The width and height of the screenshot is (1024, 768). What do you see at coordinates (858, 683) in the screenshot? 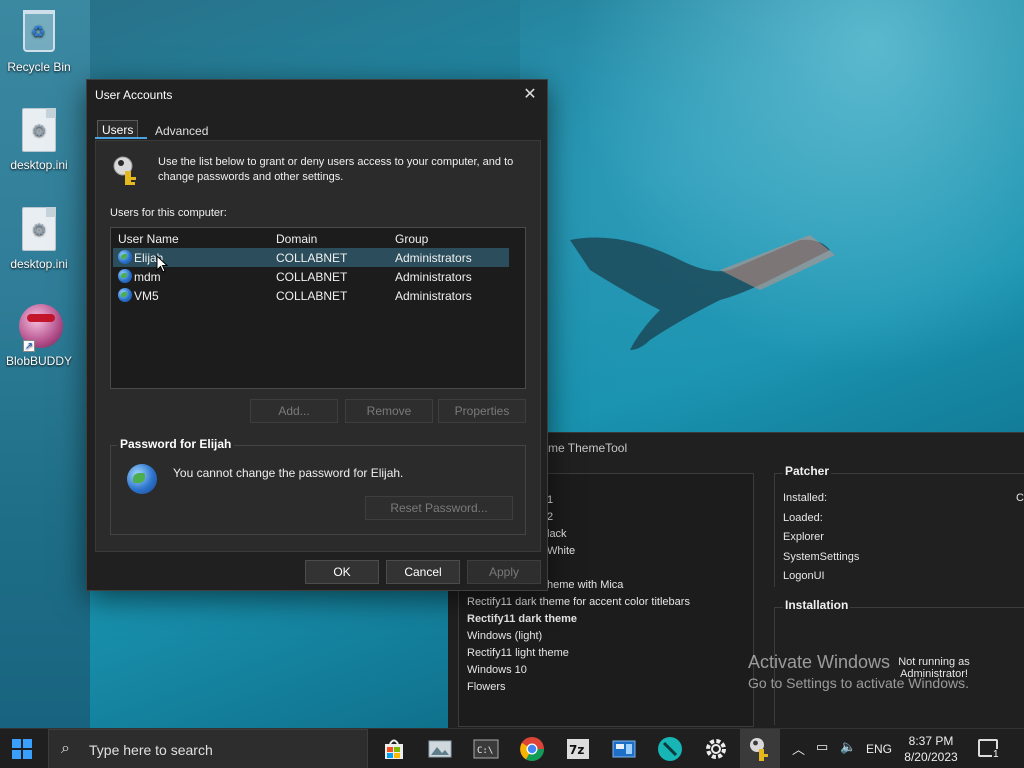
I see `activation-line-2: Go to Settings to activate Windows.` at bounding box center [858, 683].